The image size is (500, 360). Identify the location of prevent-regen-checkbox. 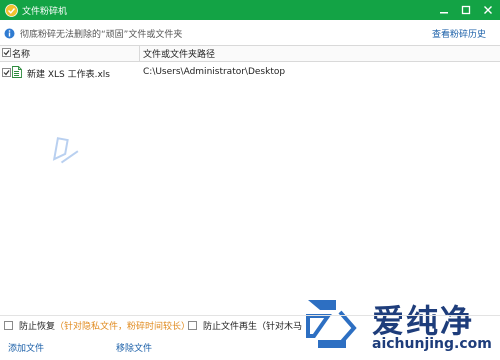
(192, 325).